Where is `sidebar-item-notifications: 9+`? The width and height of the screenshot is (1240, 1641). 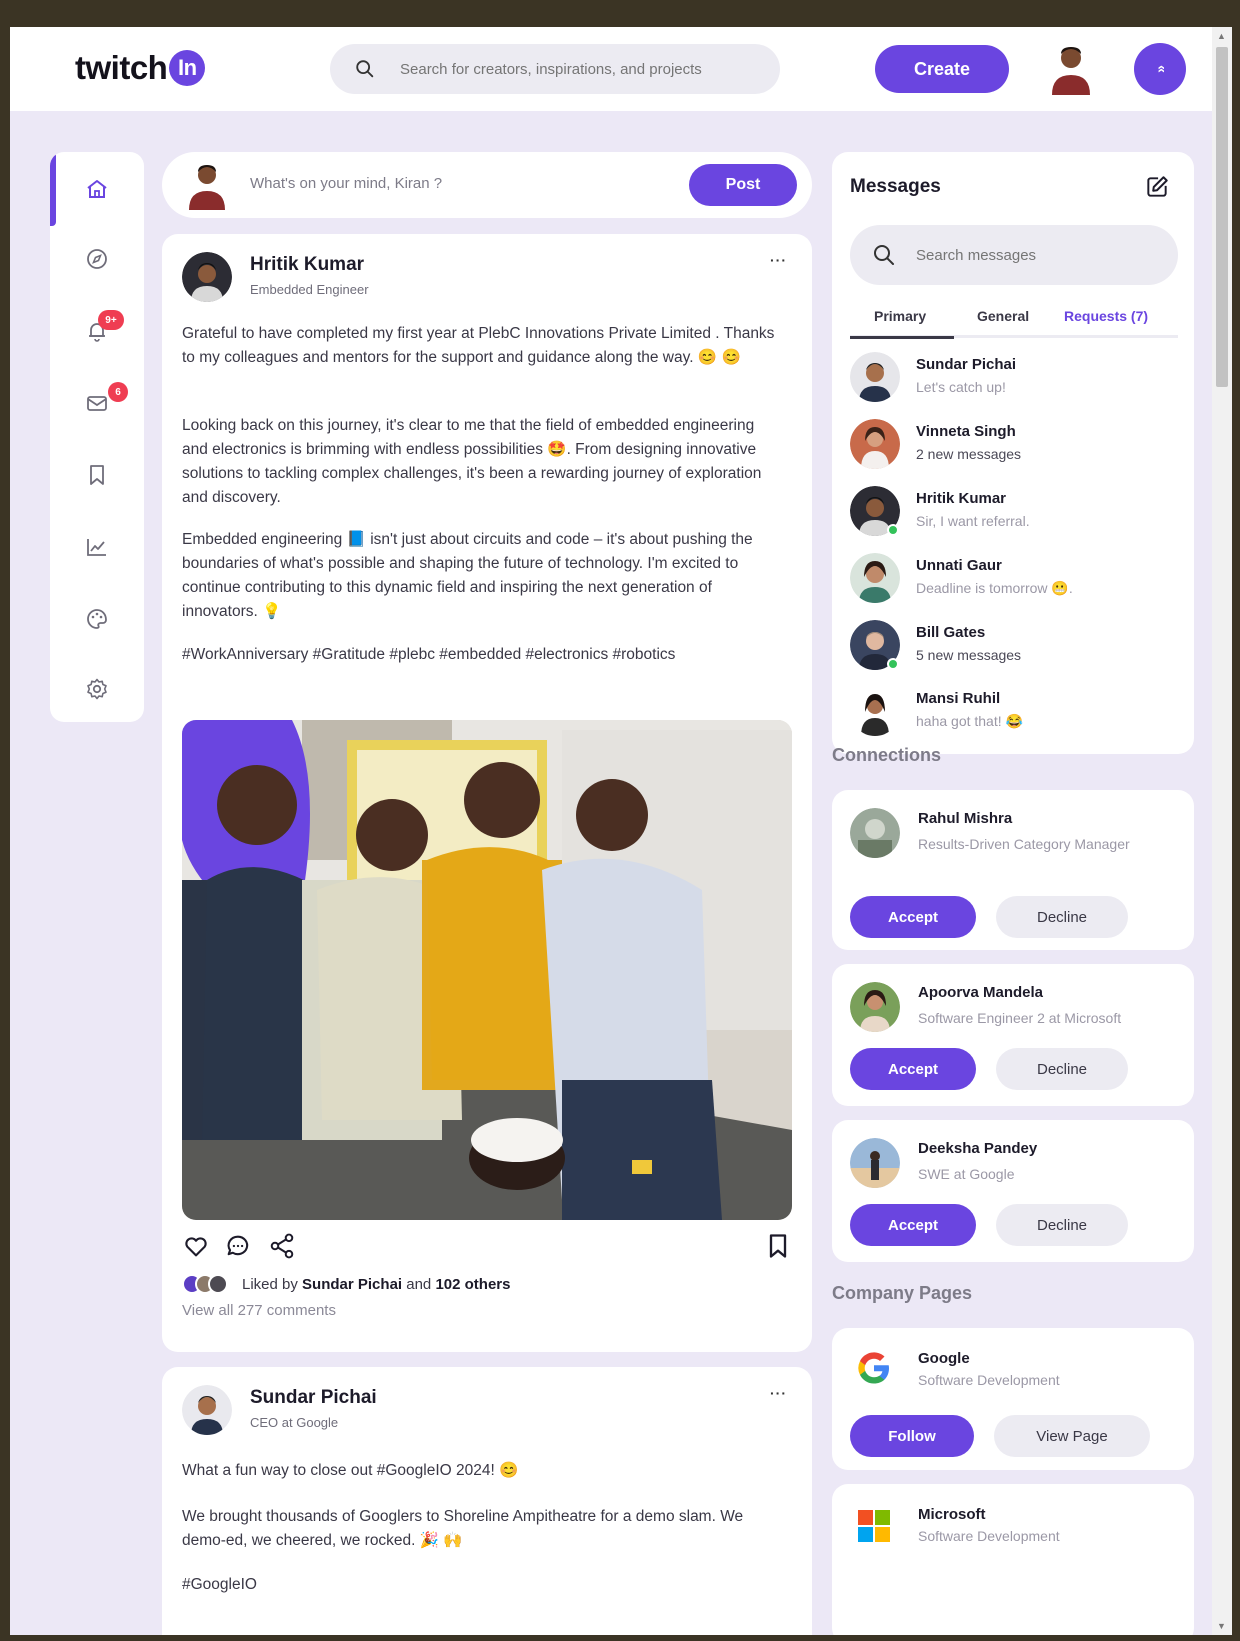
sidebar-item-notifications: 9+ is located at coordinates (97, 331).